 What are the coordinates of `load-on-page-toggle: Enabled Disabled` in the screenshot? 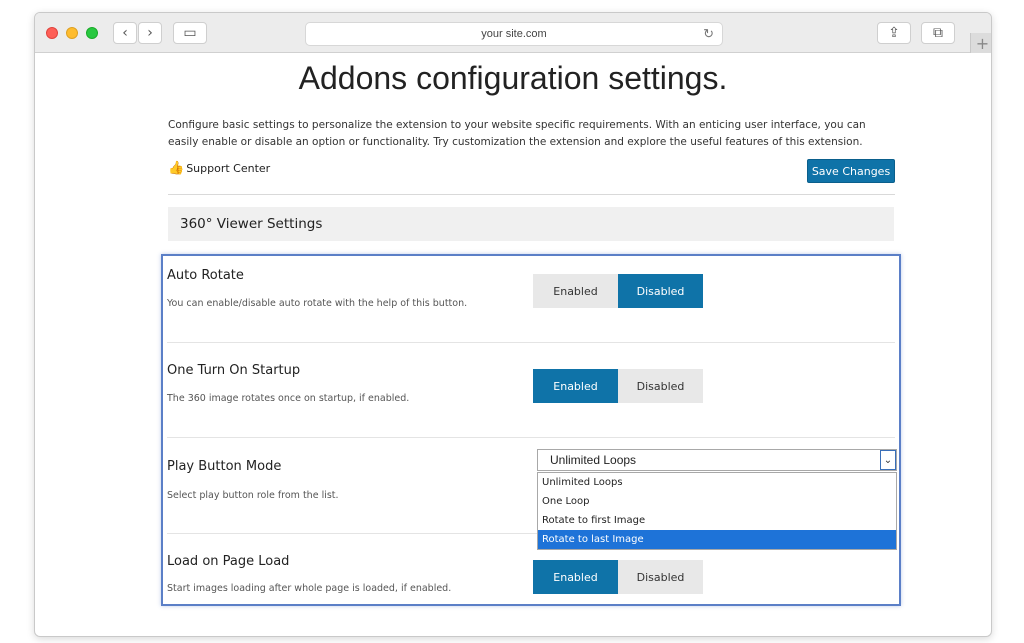 It's located at (618, 577).